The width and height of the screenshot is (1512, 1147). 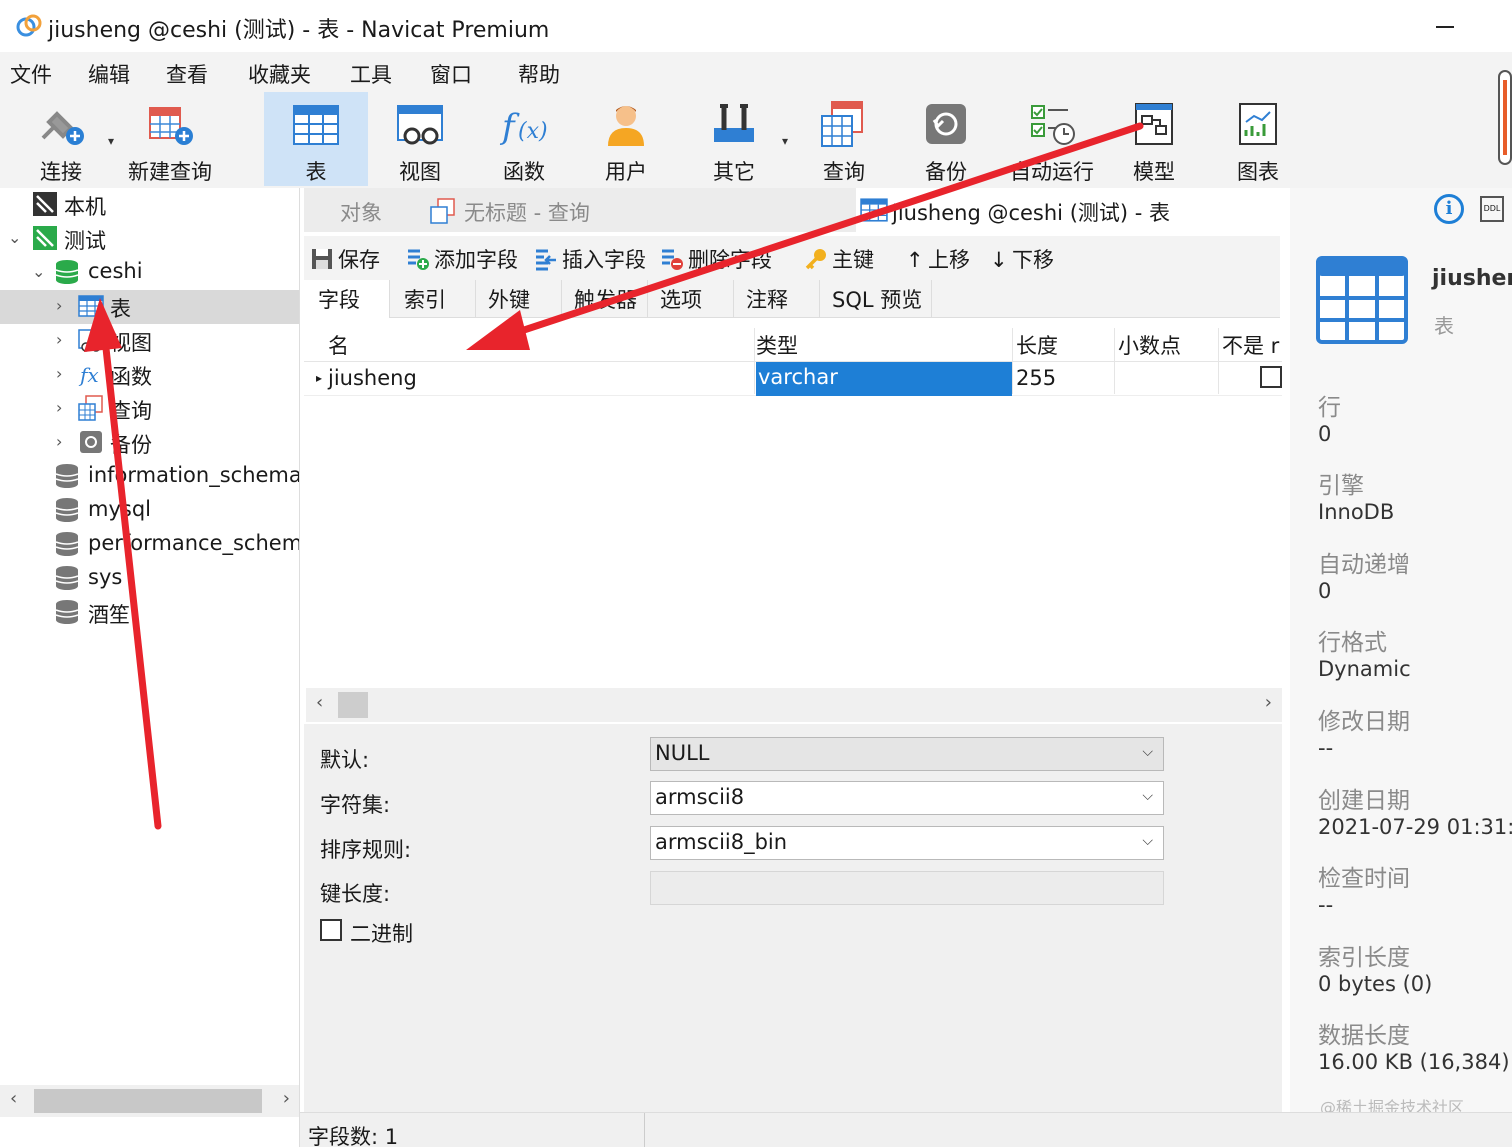 What do you see at coordinates (756, 72) in the screenshot?
I see `menu-bar: 文件 编辑 查看 收藏夹 工具 窗口 帮助` at bounding box center [756, 72].